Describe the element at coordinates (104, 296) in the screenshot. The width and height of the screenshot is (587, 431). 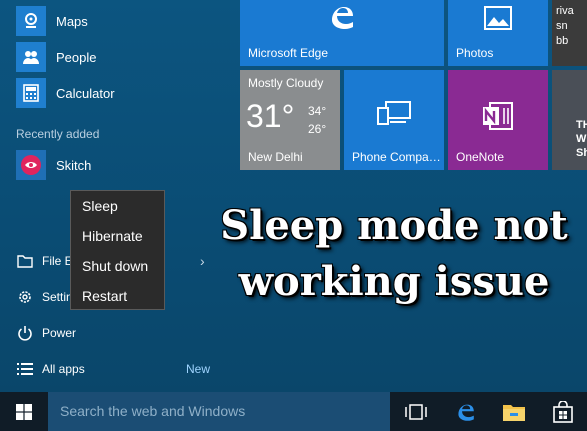
I see `restart-option: Restart` at that location.